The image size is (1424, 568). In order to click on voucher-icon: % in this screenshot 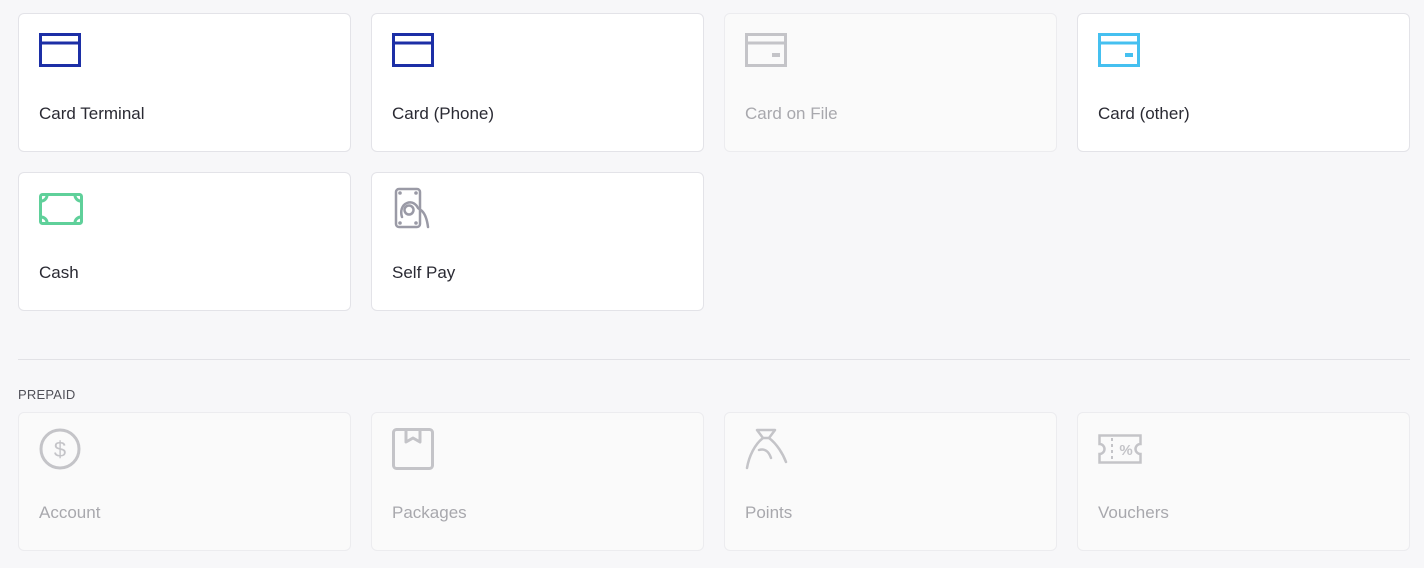, I will do `click(1120, 449)`.